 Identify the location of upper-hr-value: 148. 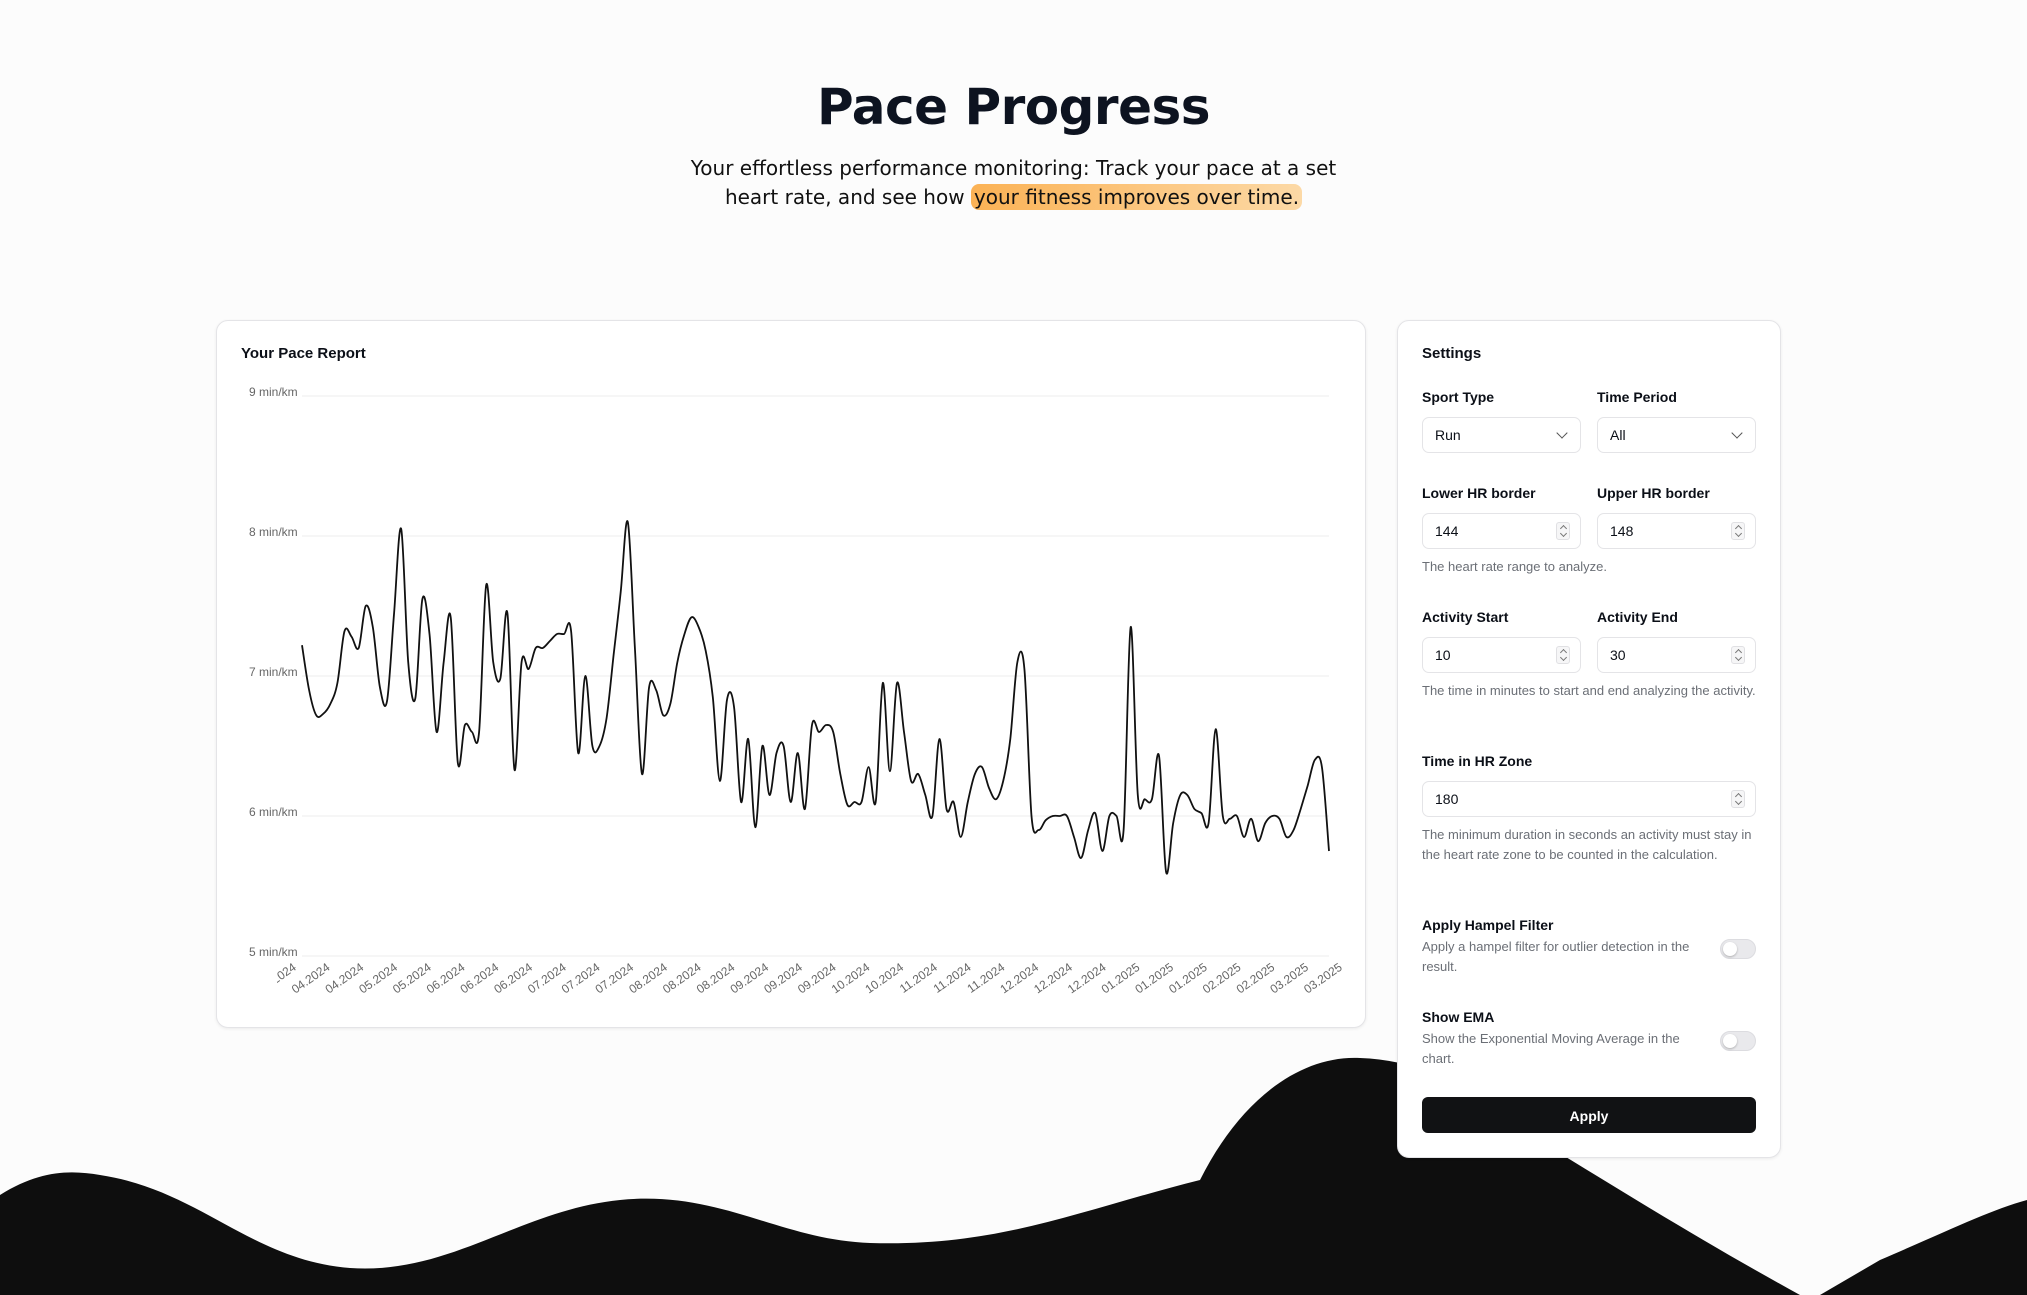
(1622, 531).